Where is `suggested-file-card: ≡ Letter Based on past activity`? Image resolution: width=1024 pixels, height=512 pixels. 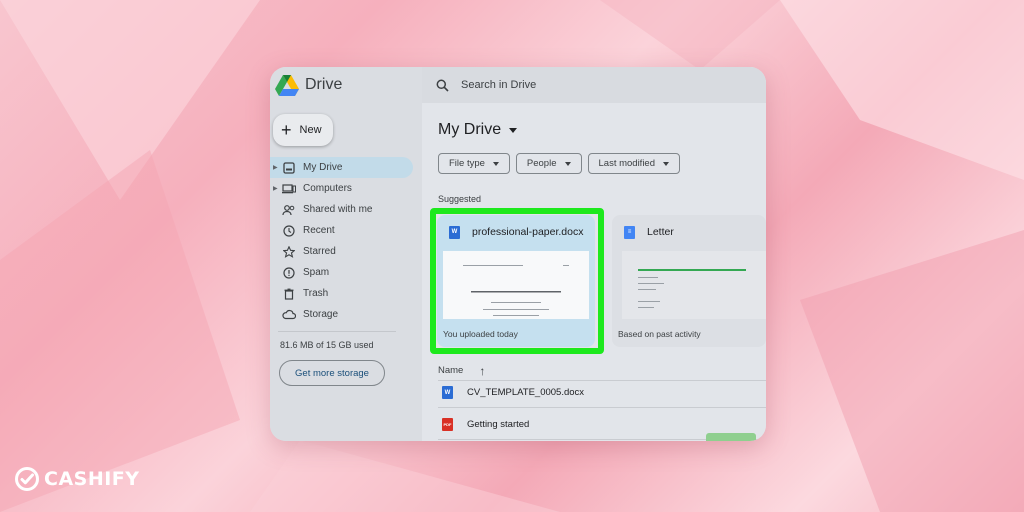
suggested-file-card: ≡ Letter Based on past activity is located at coordinates (689, 281).